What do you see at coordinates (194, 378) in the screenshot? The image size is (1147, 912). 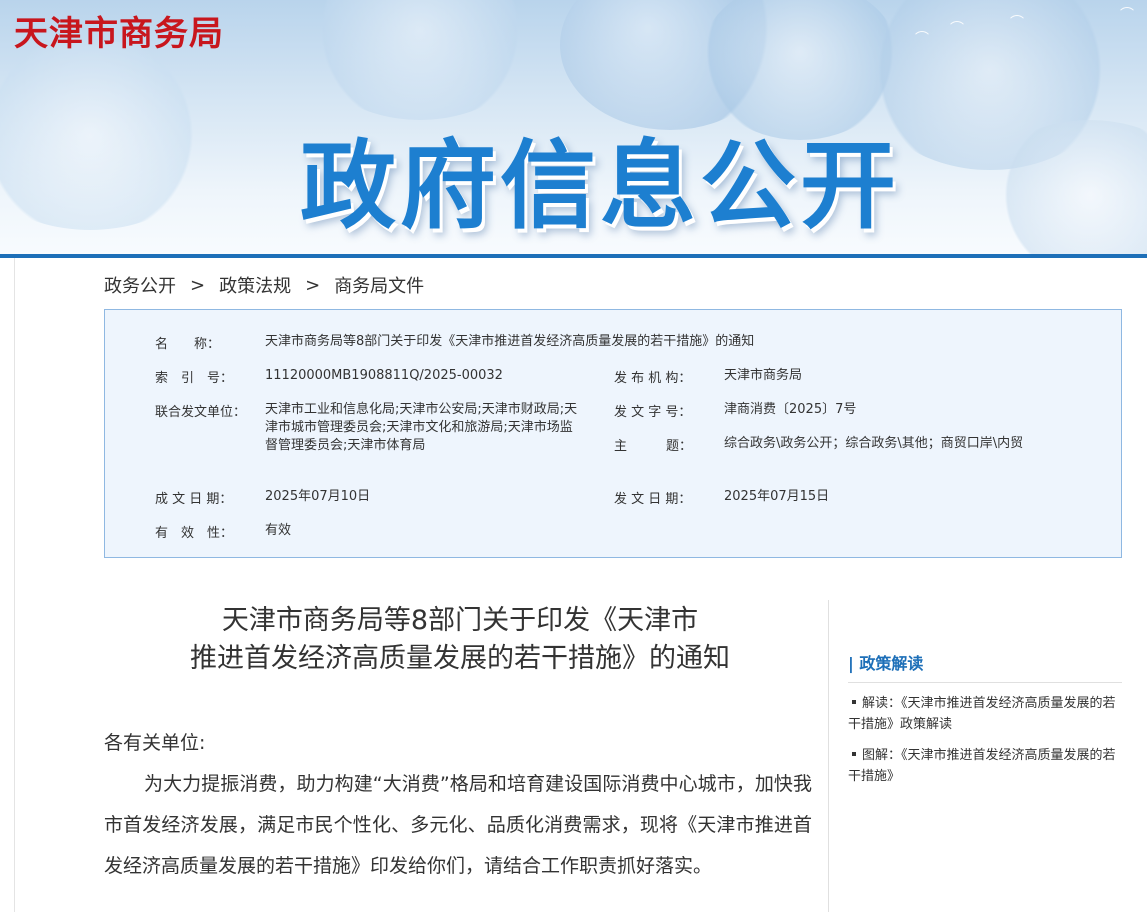 I see `index-label: 索 引 号：` at bounding box center [194, 378].